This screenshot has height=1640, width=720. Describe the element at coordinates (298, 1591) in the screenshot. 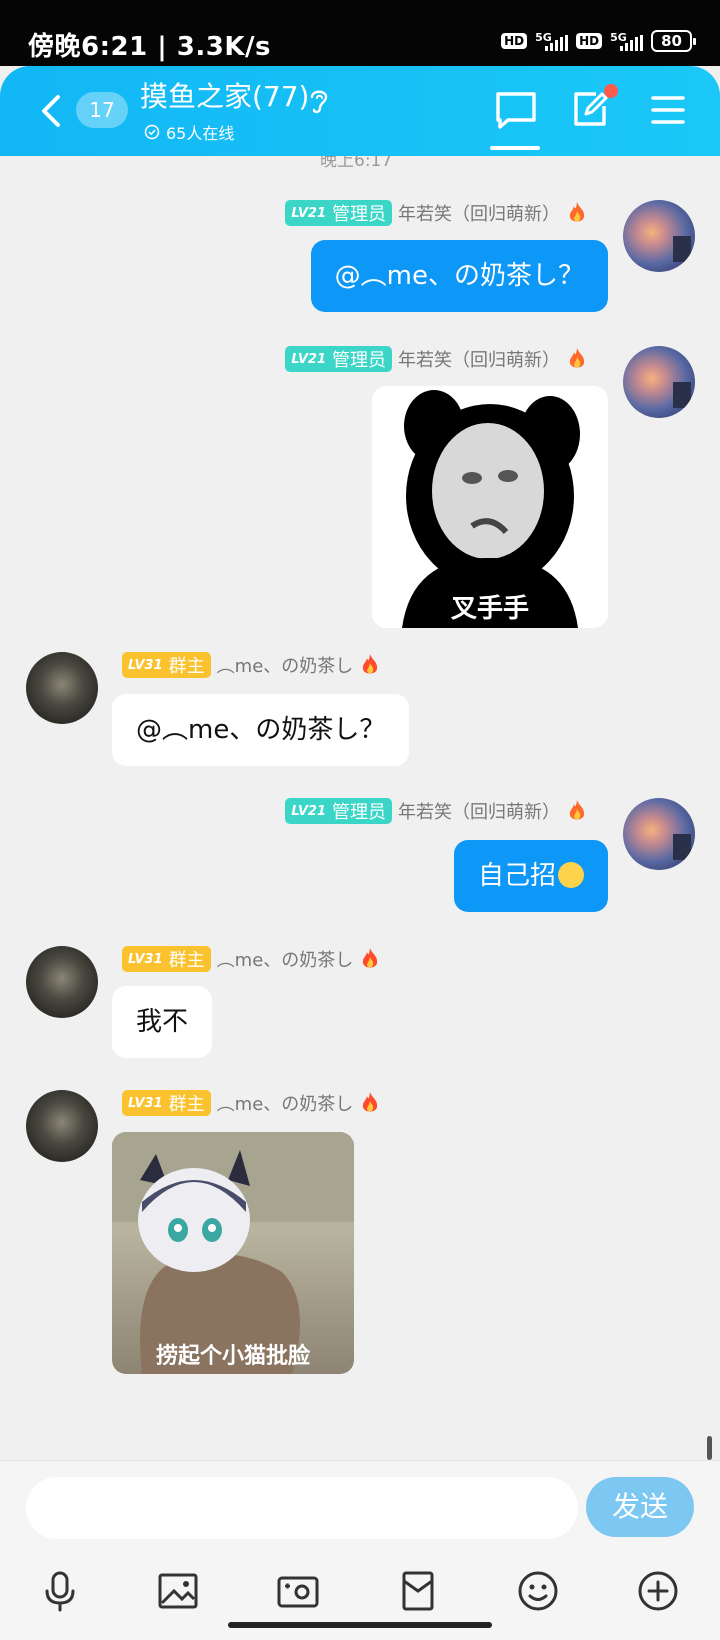

I see `camera-icon` at that location.